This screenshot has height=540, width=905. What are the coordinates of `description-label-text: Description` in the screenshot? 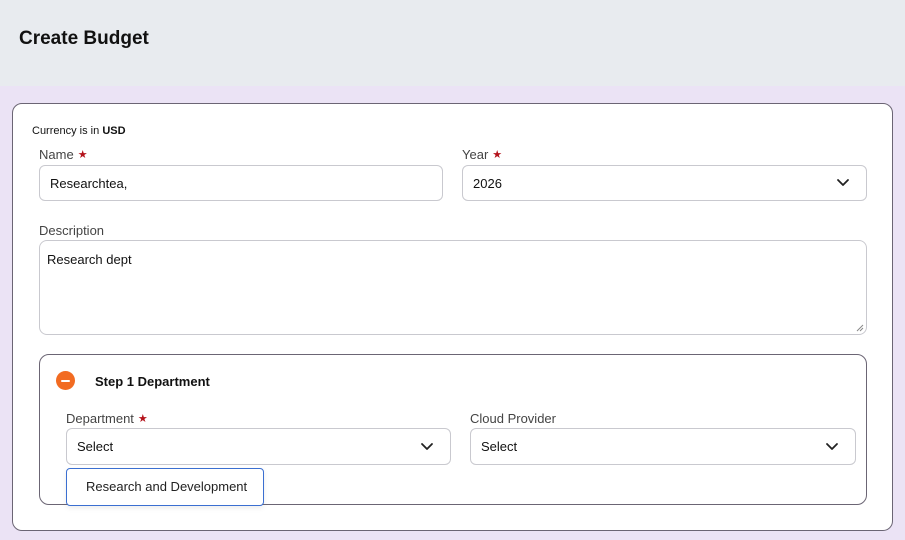 It's located at (72, 230).